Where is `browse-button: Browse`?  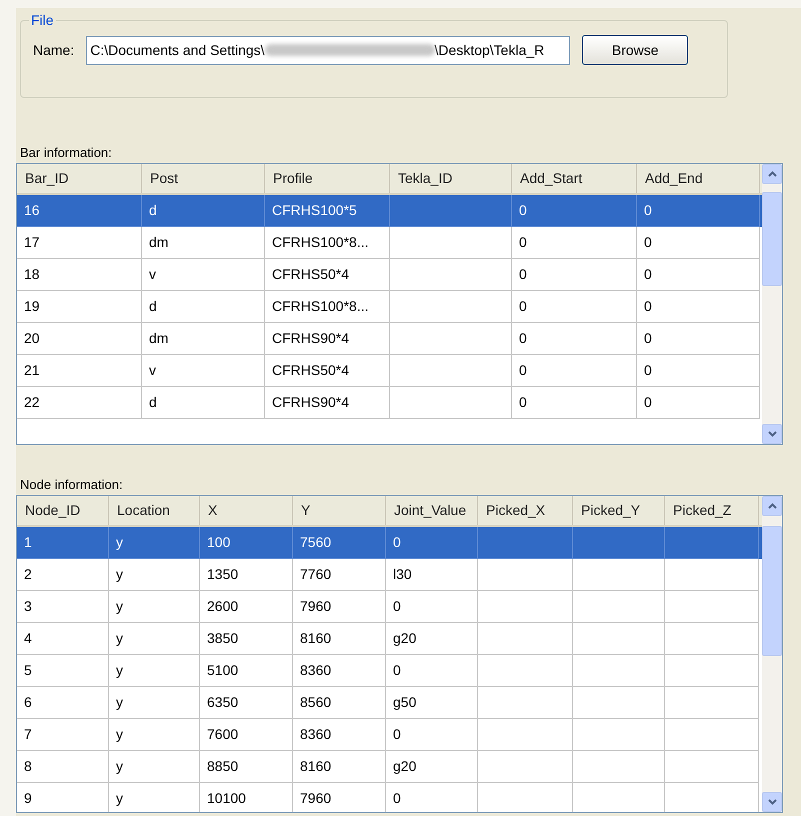
browse-button: Browse is located at coordinates (635, 50).